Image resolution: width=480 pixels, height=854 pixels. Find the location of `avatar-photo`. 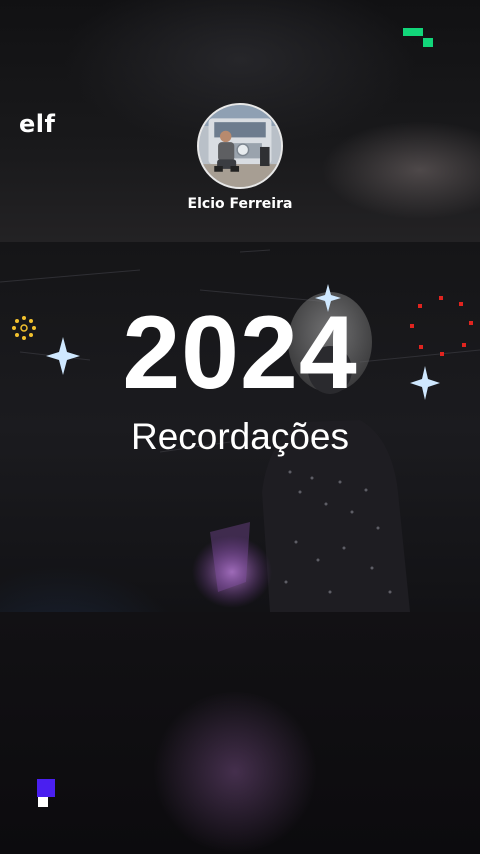

avatar-photo is located at coordinates (240, 146).